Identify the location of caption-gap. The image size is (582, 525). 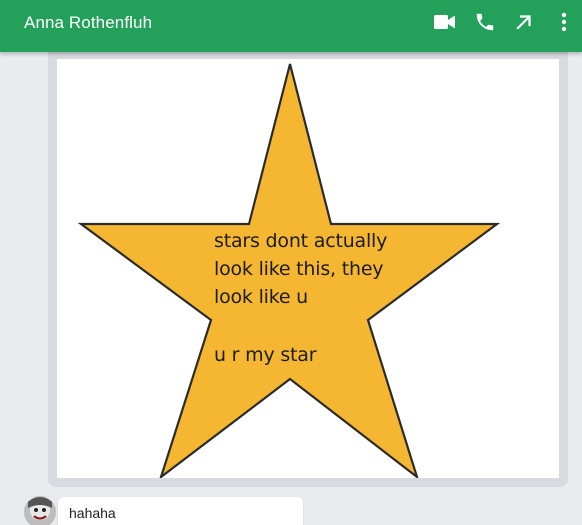
(300, 326).